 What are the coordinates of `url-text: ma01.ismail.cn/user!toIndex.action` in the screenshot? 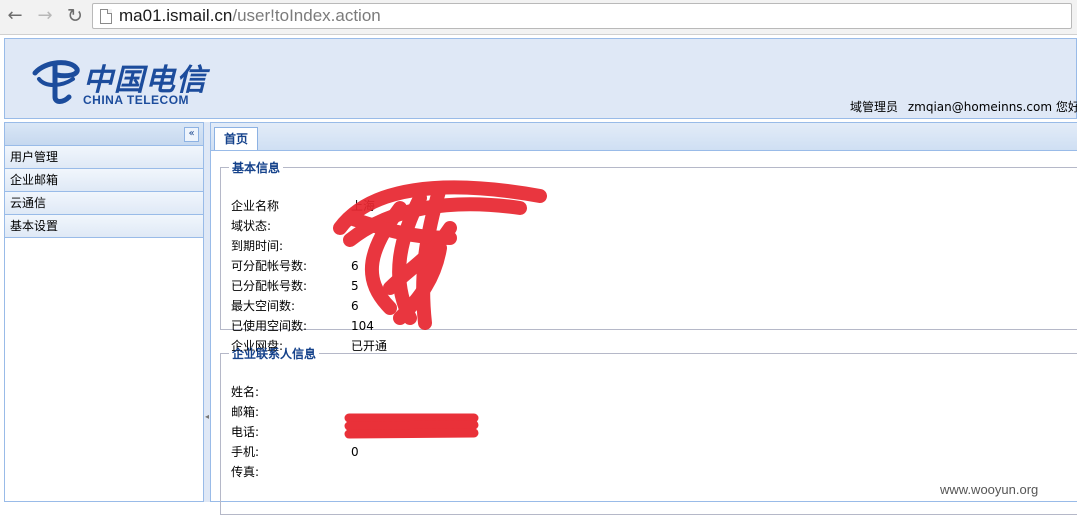 It's located at (250, 16).